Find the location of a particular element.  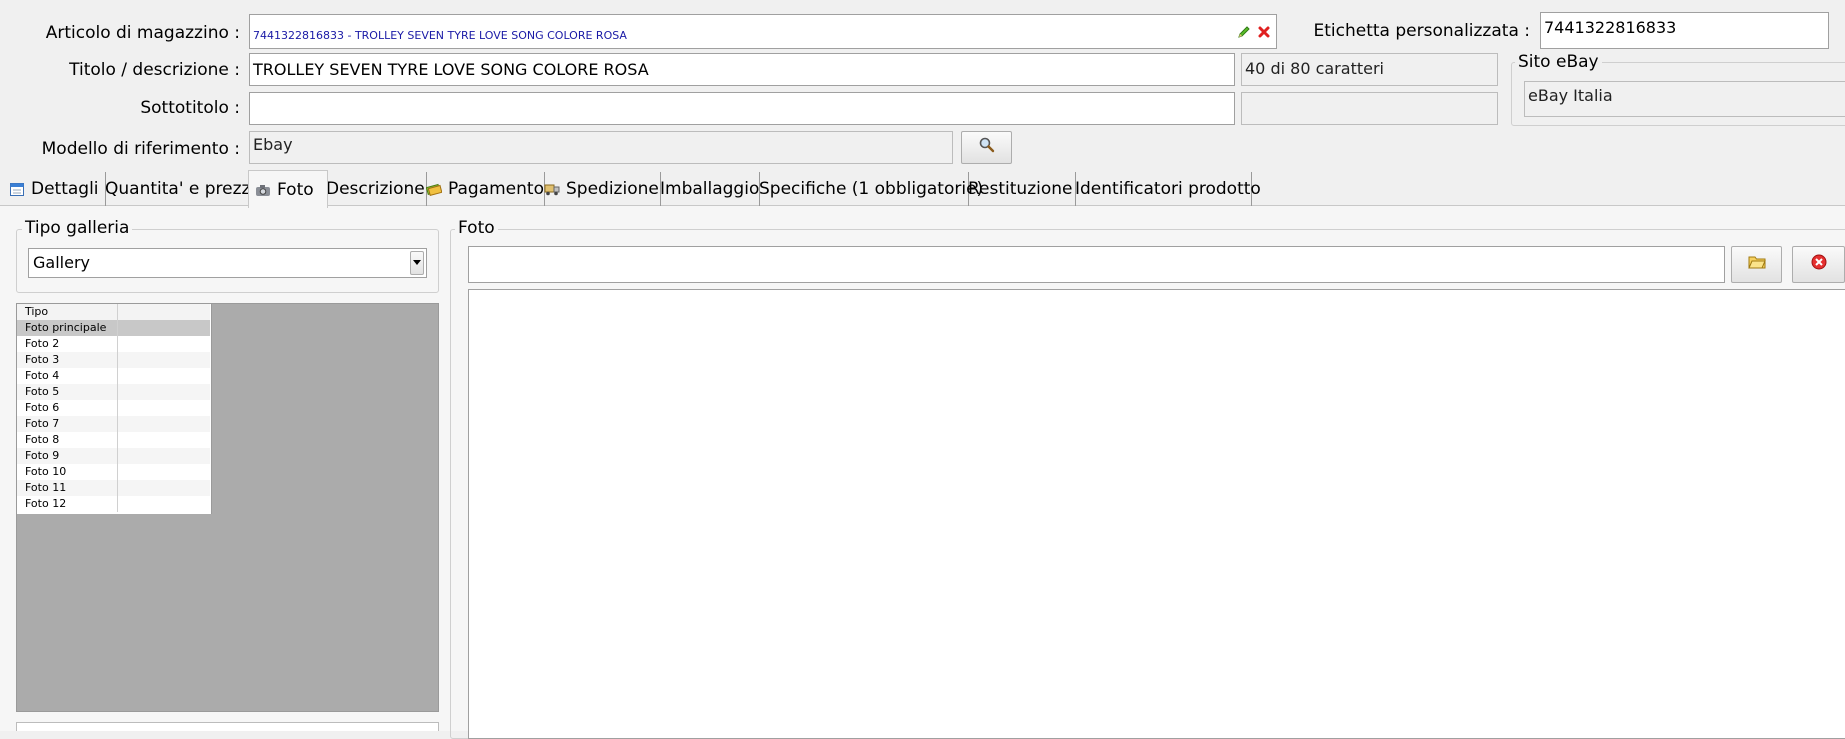

tab-restituzione: Restituzione is located at coordinates (1019, 189).